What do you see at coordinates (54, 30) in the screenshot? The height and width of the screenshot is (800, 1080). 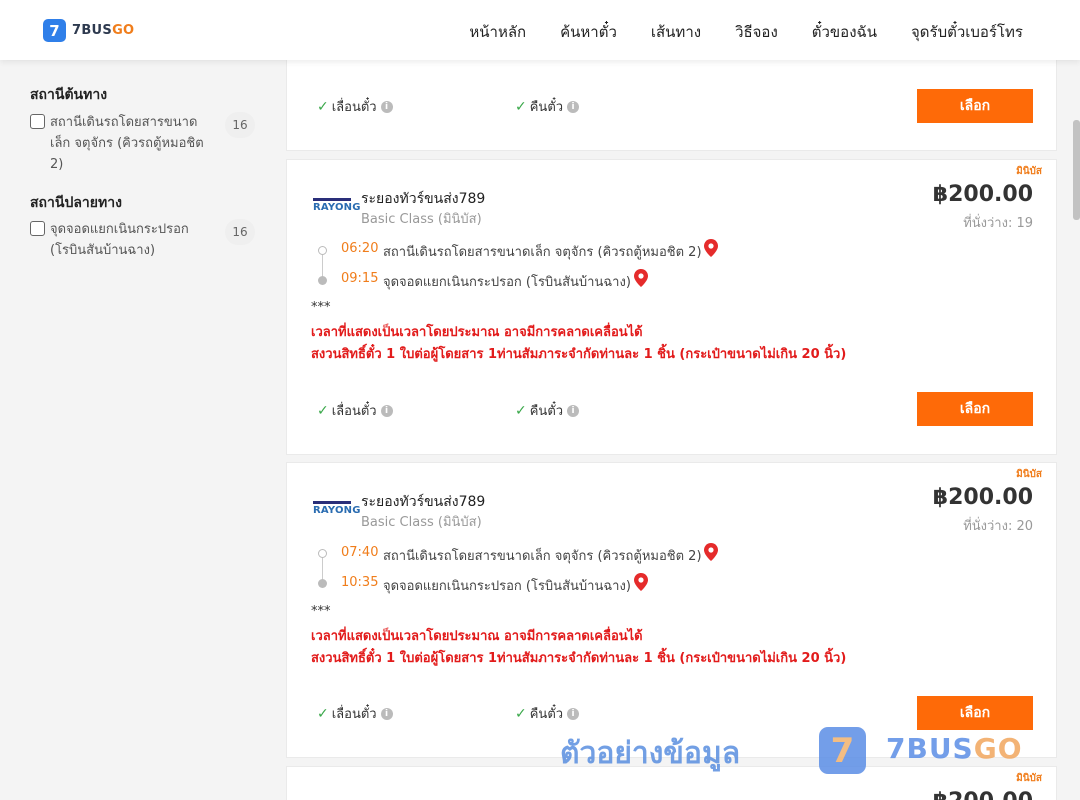 I see `logo-mark: 7` at bounding box center [54, 30].